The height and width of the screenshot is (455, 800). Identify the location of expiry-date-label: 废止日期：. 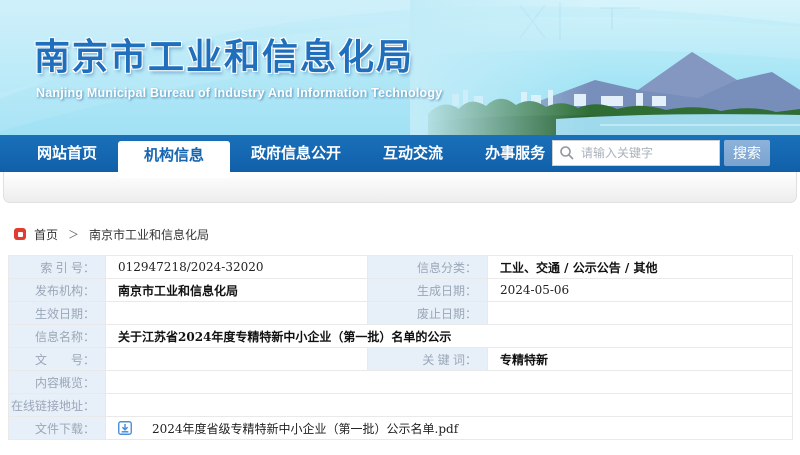
(427, 313).